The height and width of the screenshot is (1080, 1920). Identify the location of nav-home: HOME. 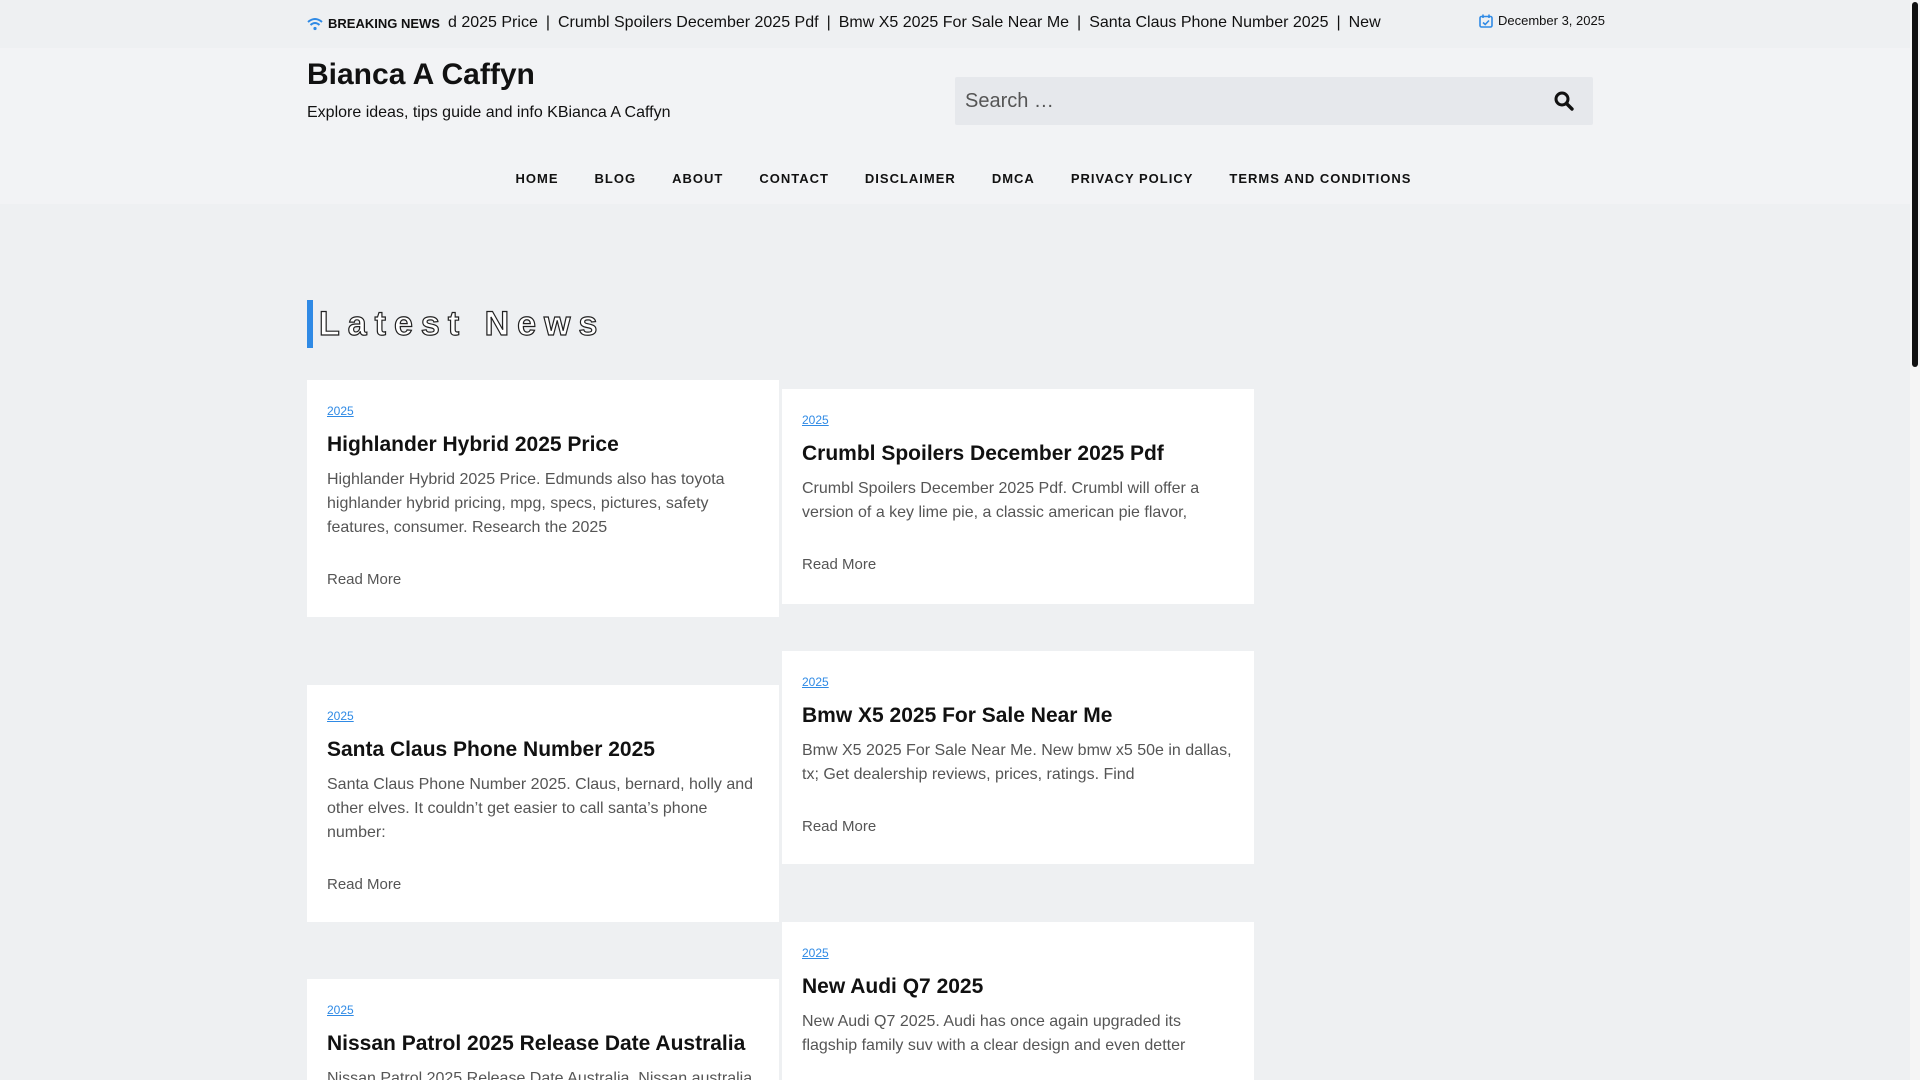
(537, 185).